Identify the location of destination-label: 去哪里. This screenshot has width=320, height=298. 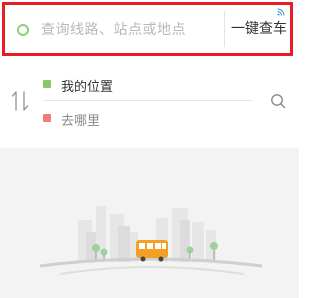
(81, 121).